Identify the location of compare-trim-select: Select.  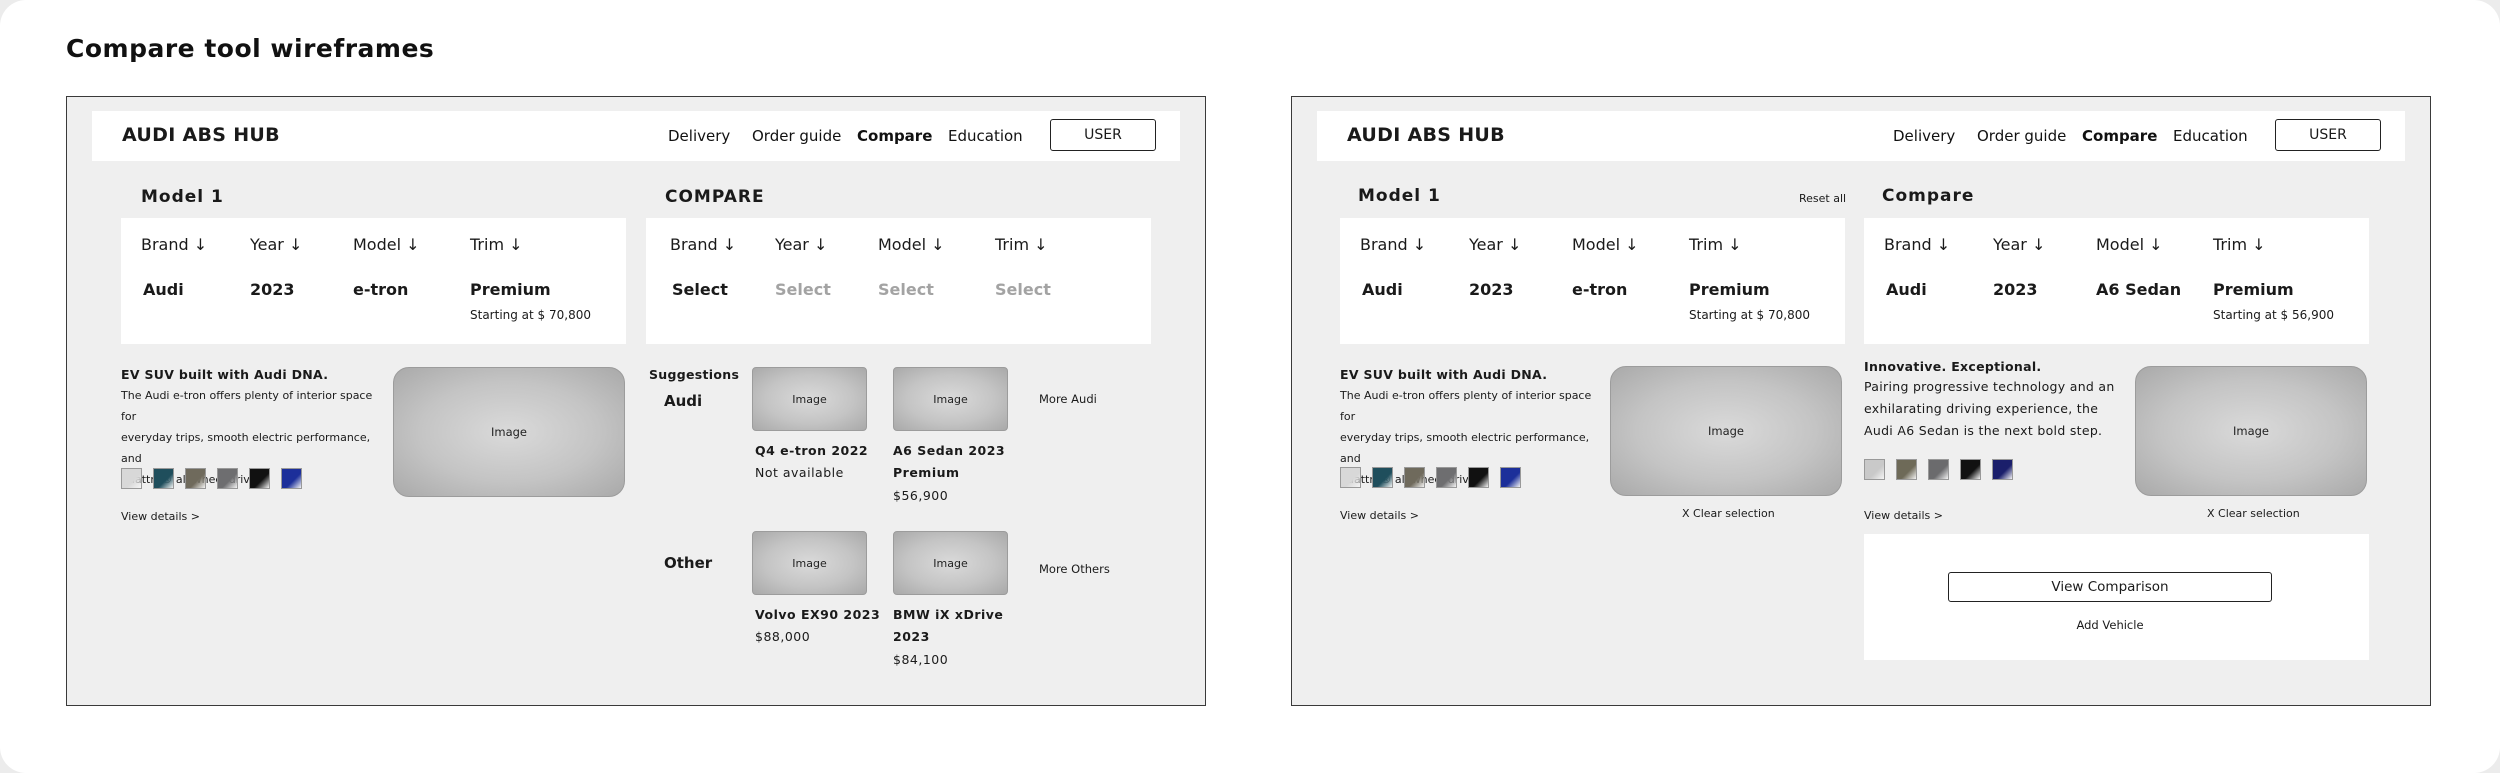
(1023, 289).